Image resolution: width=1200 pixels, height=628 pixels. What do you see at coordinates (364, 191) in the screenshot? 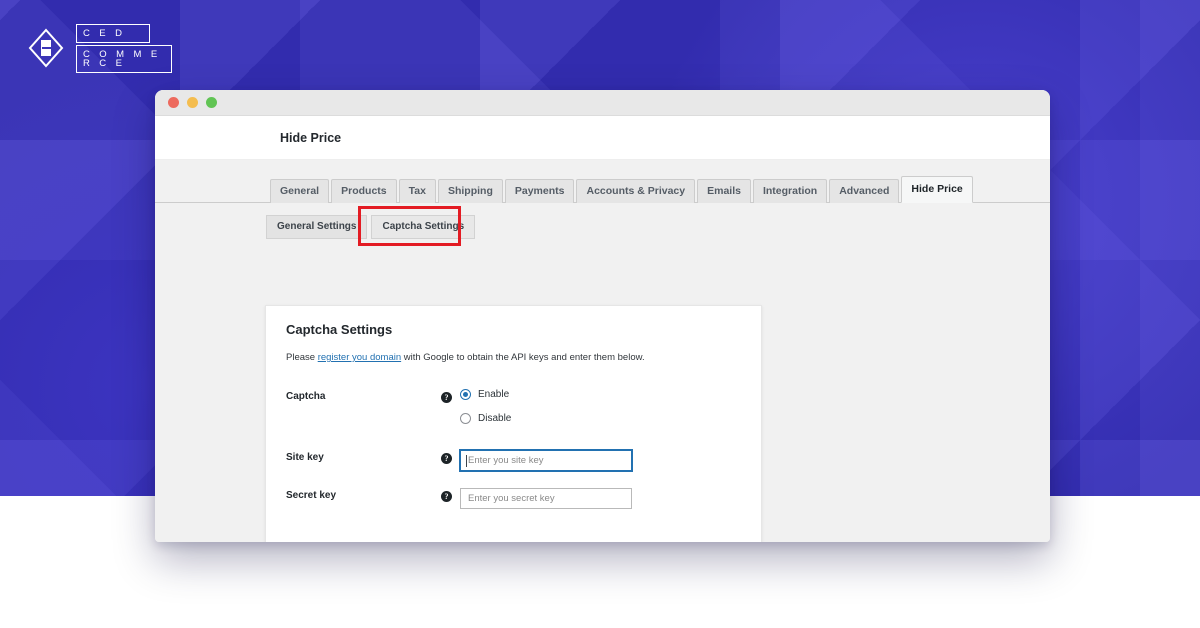
I see `tab-products: Products` at bounding box center [364, 191].